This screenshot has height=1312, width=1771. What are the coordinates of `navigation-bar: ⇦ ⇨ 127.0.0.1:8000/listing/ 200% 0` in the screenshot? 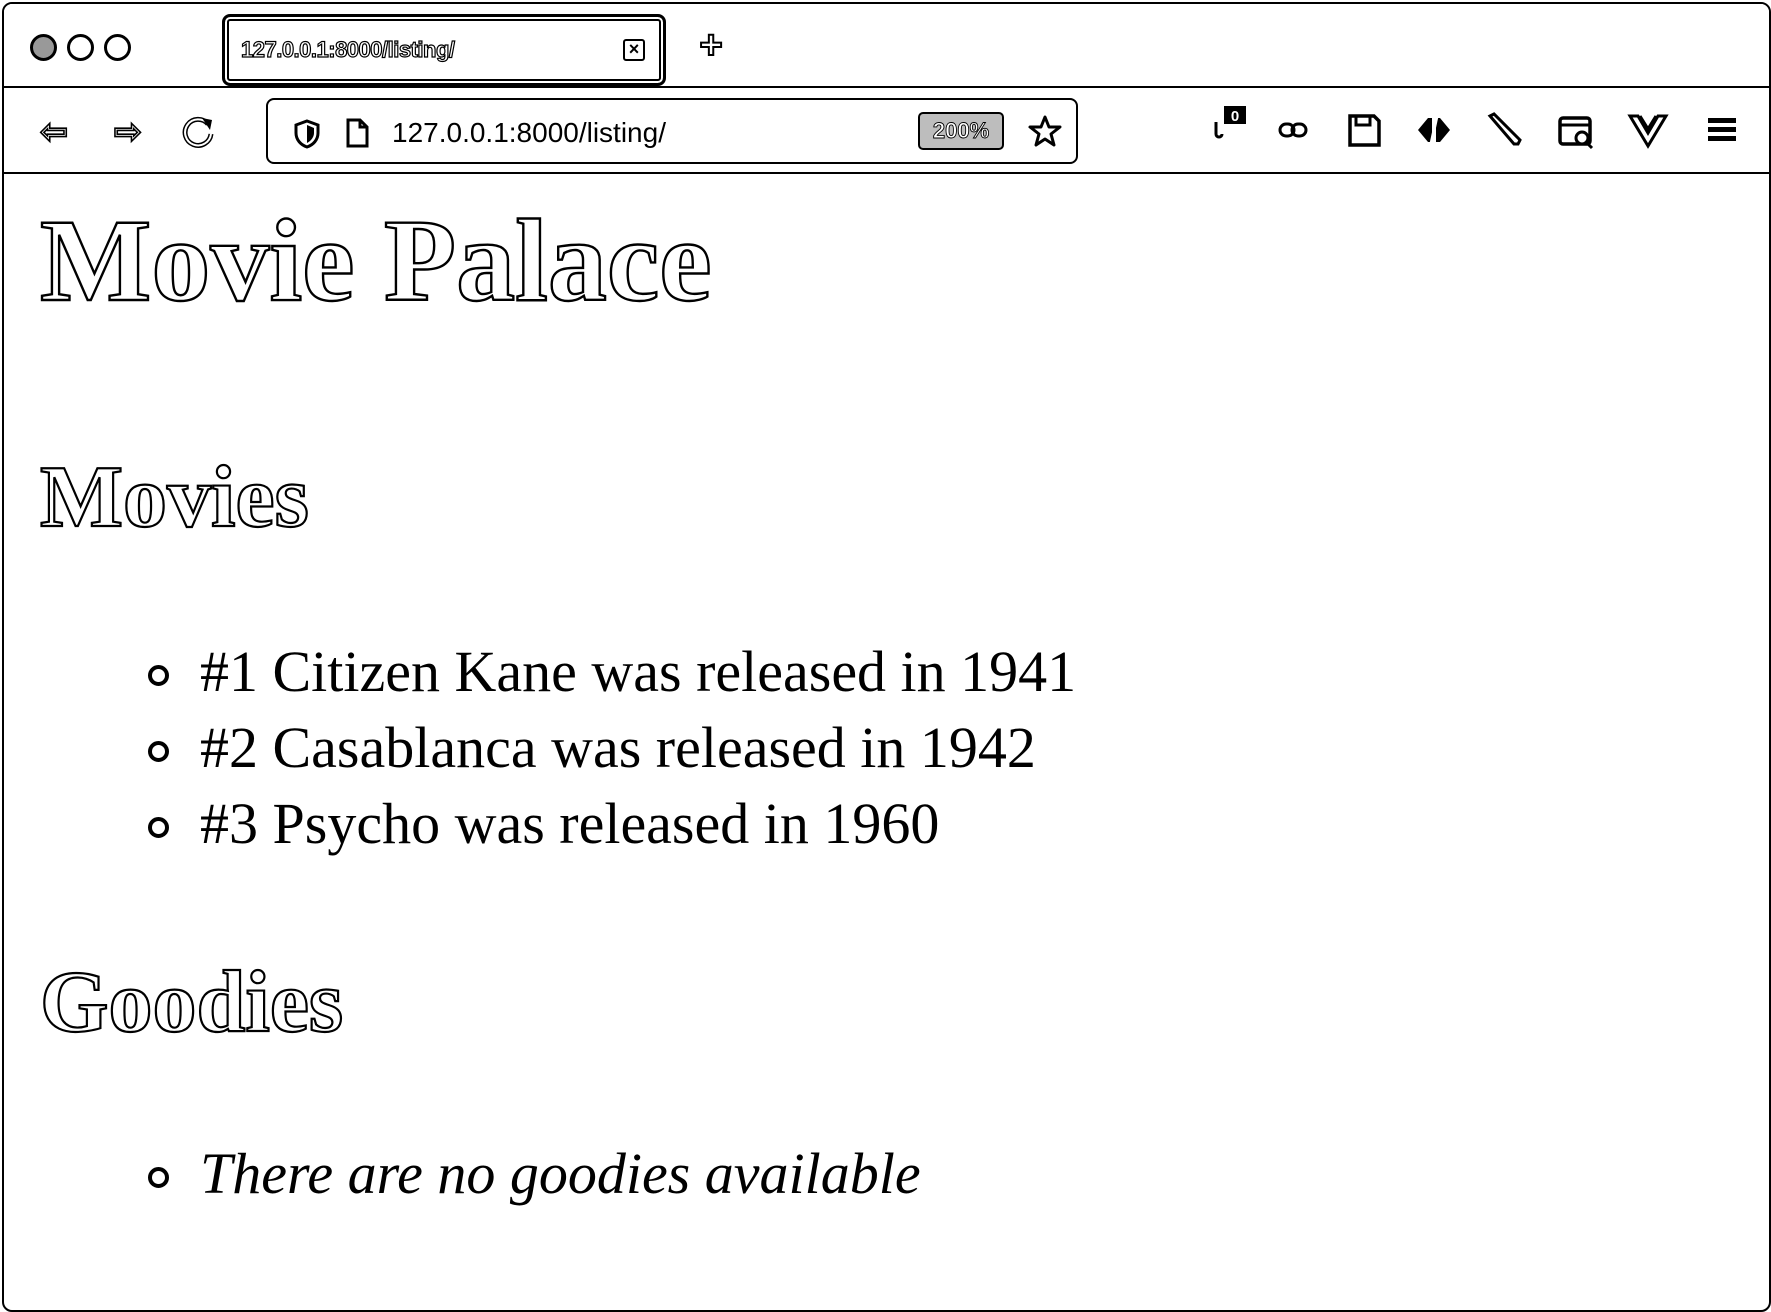 It's located at (886, 131).